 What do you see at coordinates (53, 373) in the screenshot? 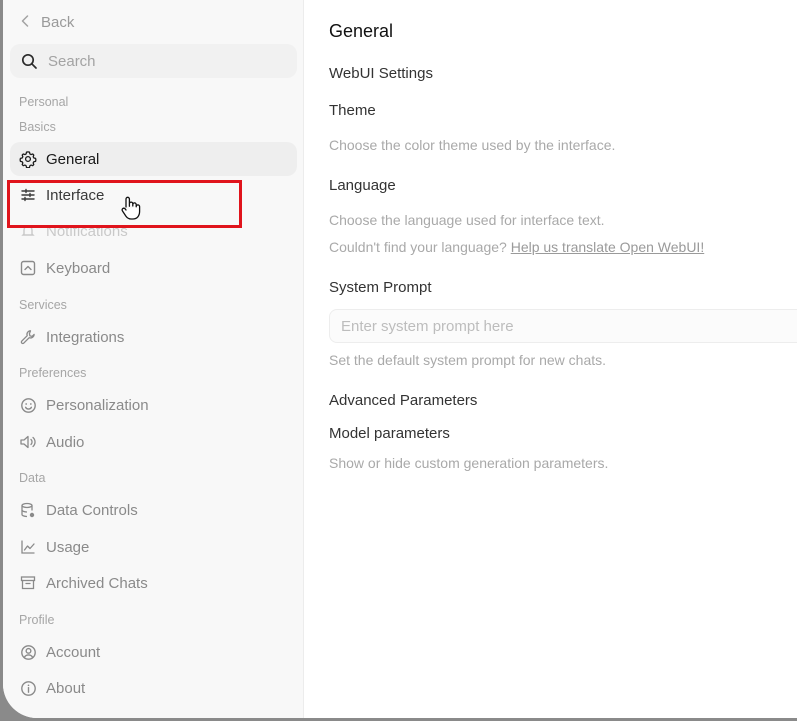
I see `section-label-preferences: Preferences` at bounding box center [53, 373].